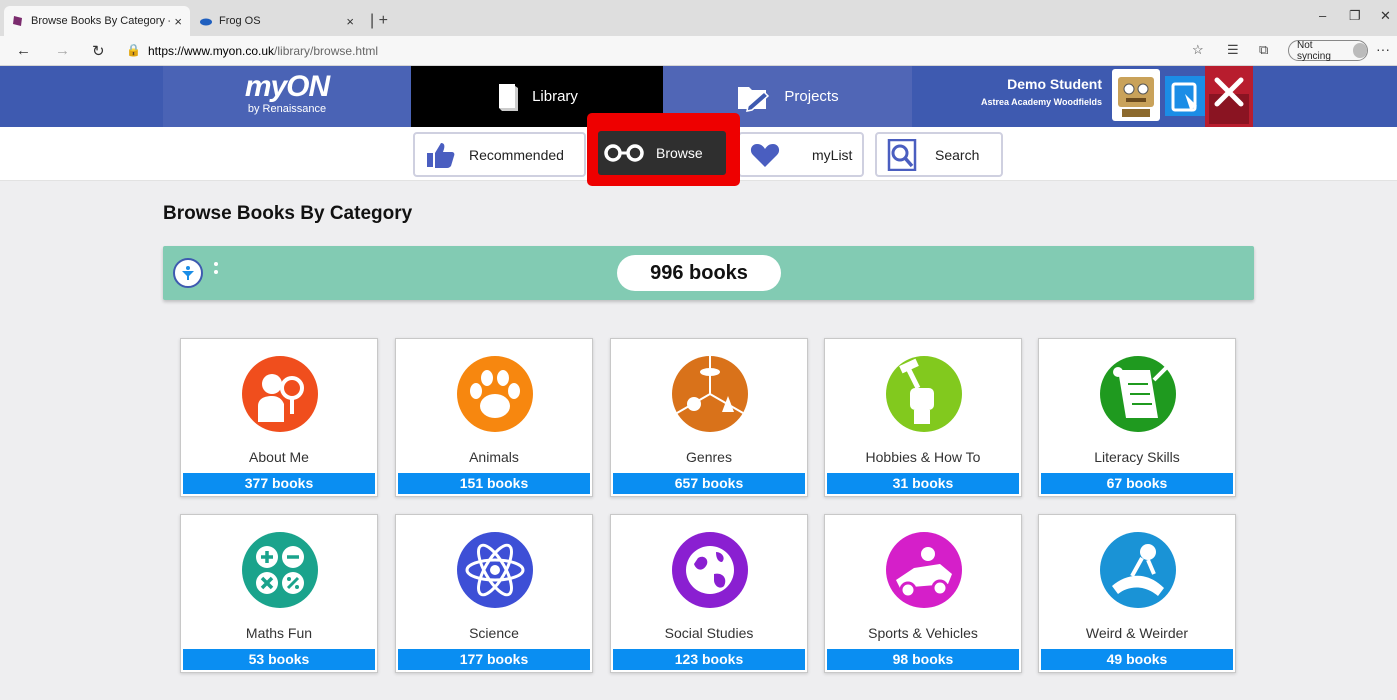 The height and width of the screenshot is (700, 1397). Describe the element at coordinates (710, 570) in the screenshot. I see `globe-icon` at that location.